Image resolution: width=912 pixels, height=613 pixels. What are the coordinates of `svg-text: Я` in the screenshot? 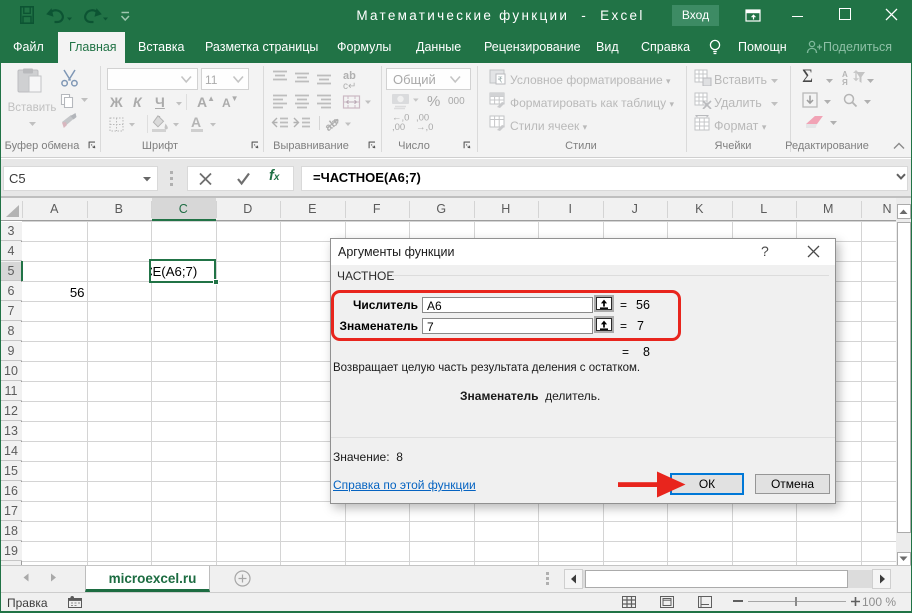 It's located at (845, 81).